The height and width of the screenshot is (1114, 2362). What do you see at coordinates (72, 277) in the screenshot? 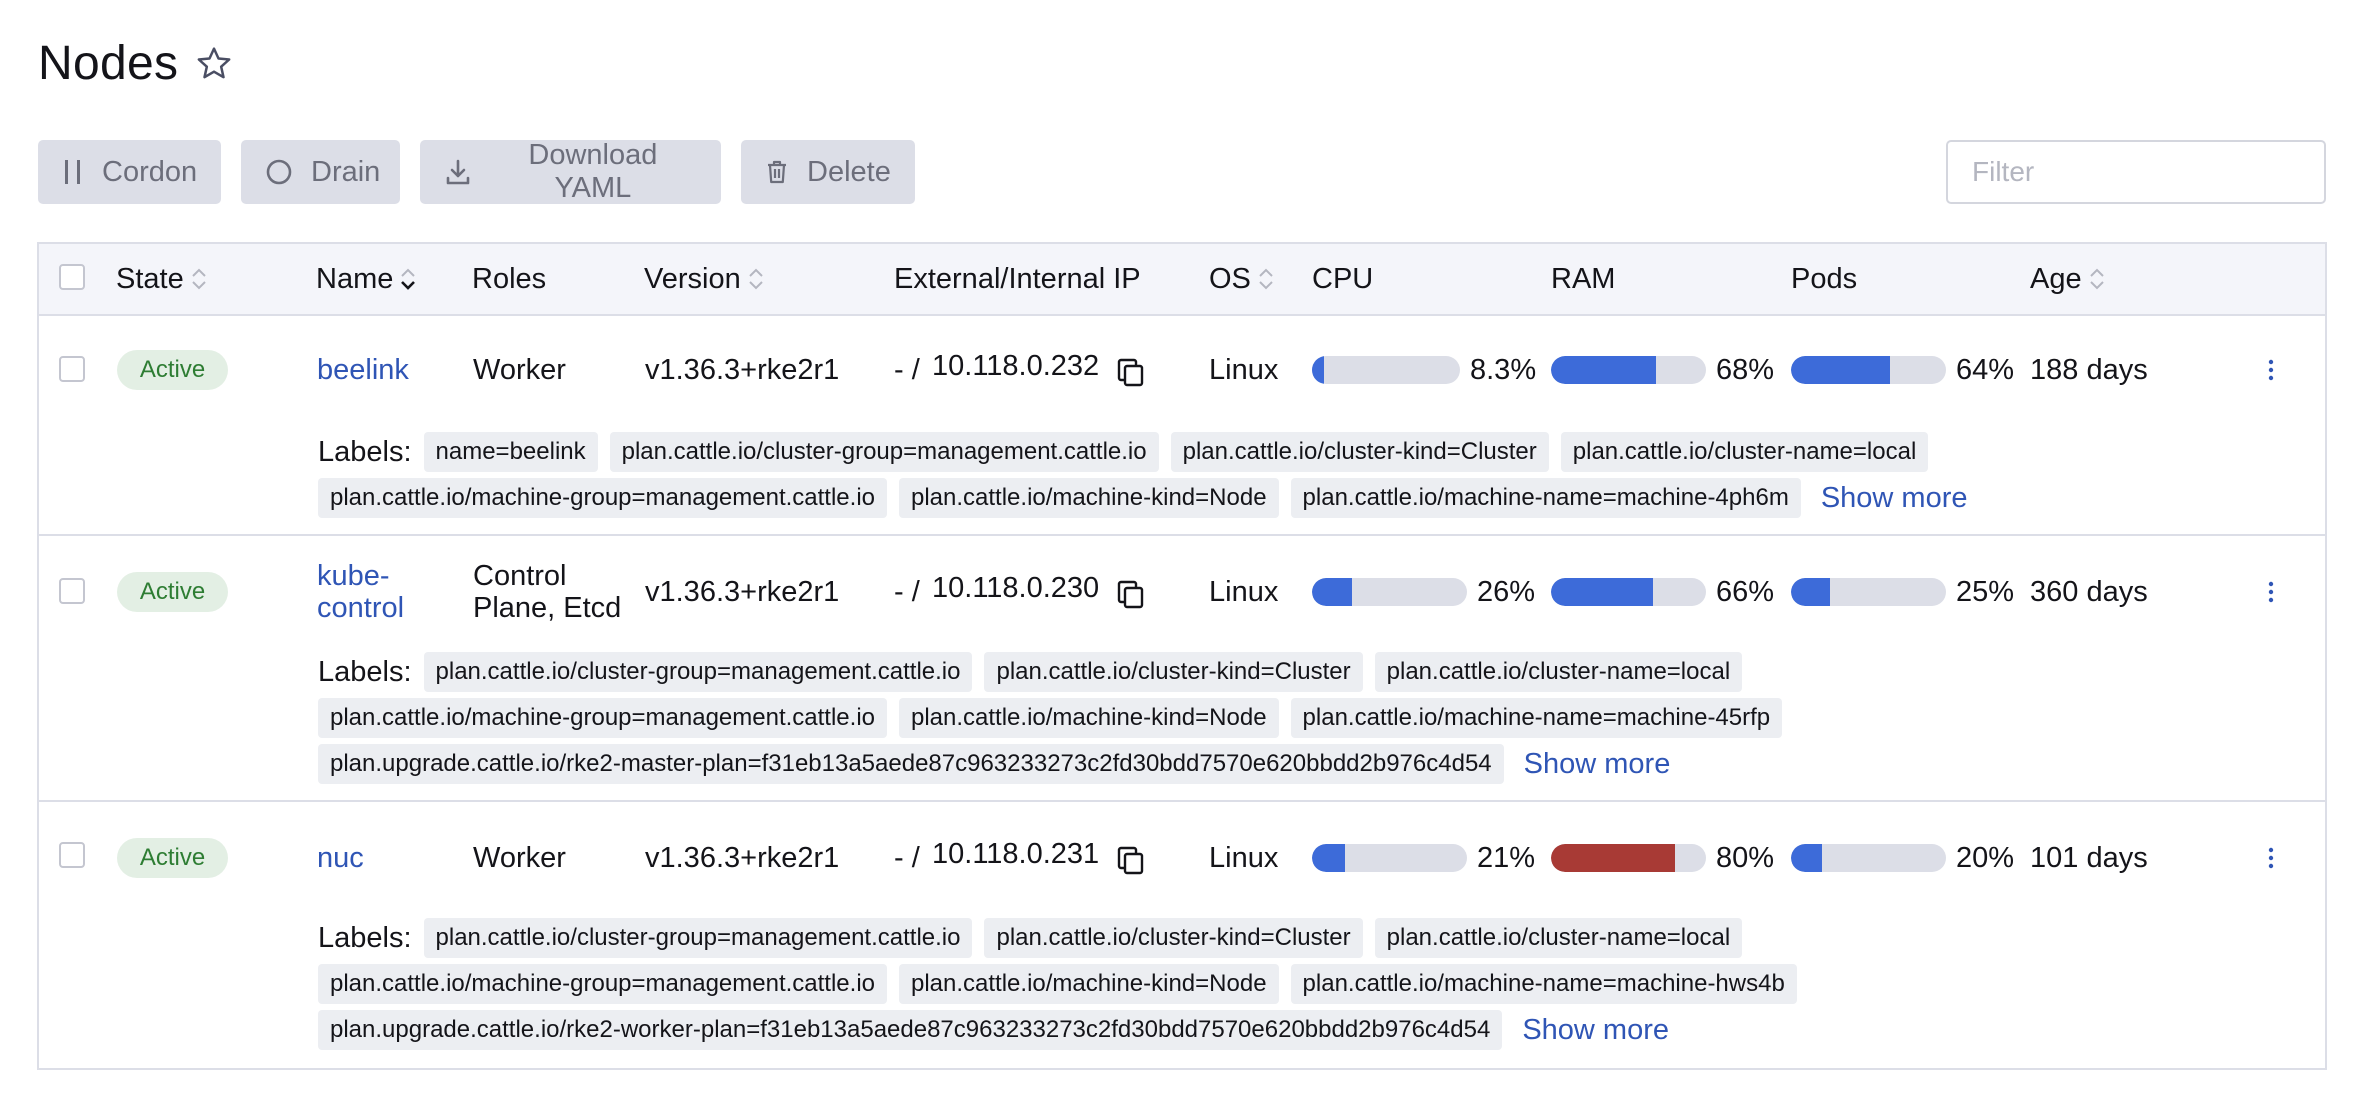
I see `select-all-checkbox` at bounding box center [72, 277].